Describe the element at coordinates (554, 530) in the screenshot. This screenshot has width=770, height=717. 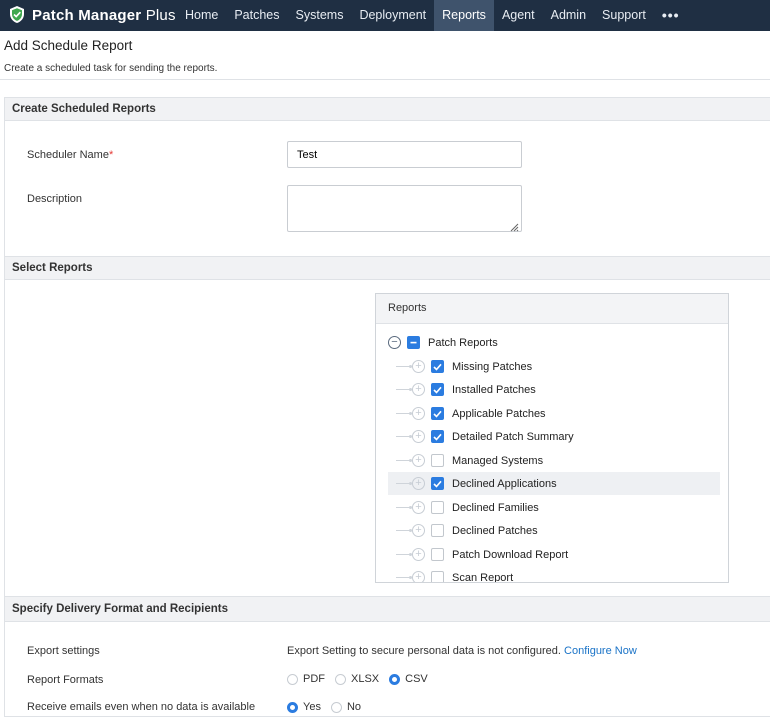
I see `tree-item-declined-patches: + Declined Patches` at that location.